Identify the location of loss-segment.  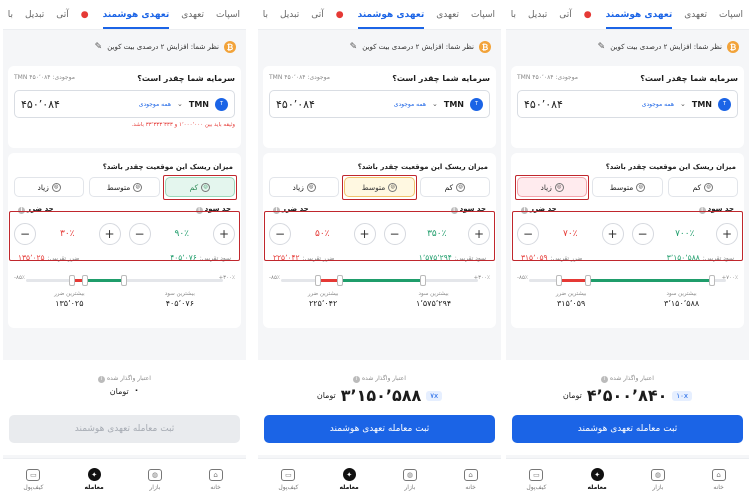
(573, 280).